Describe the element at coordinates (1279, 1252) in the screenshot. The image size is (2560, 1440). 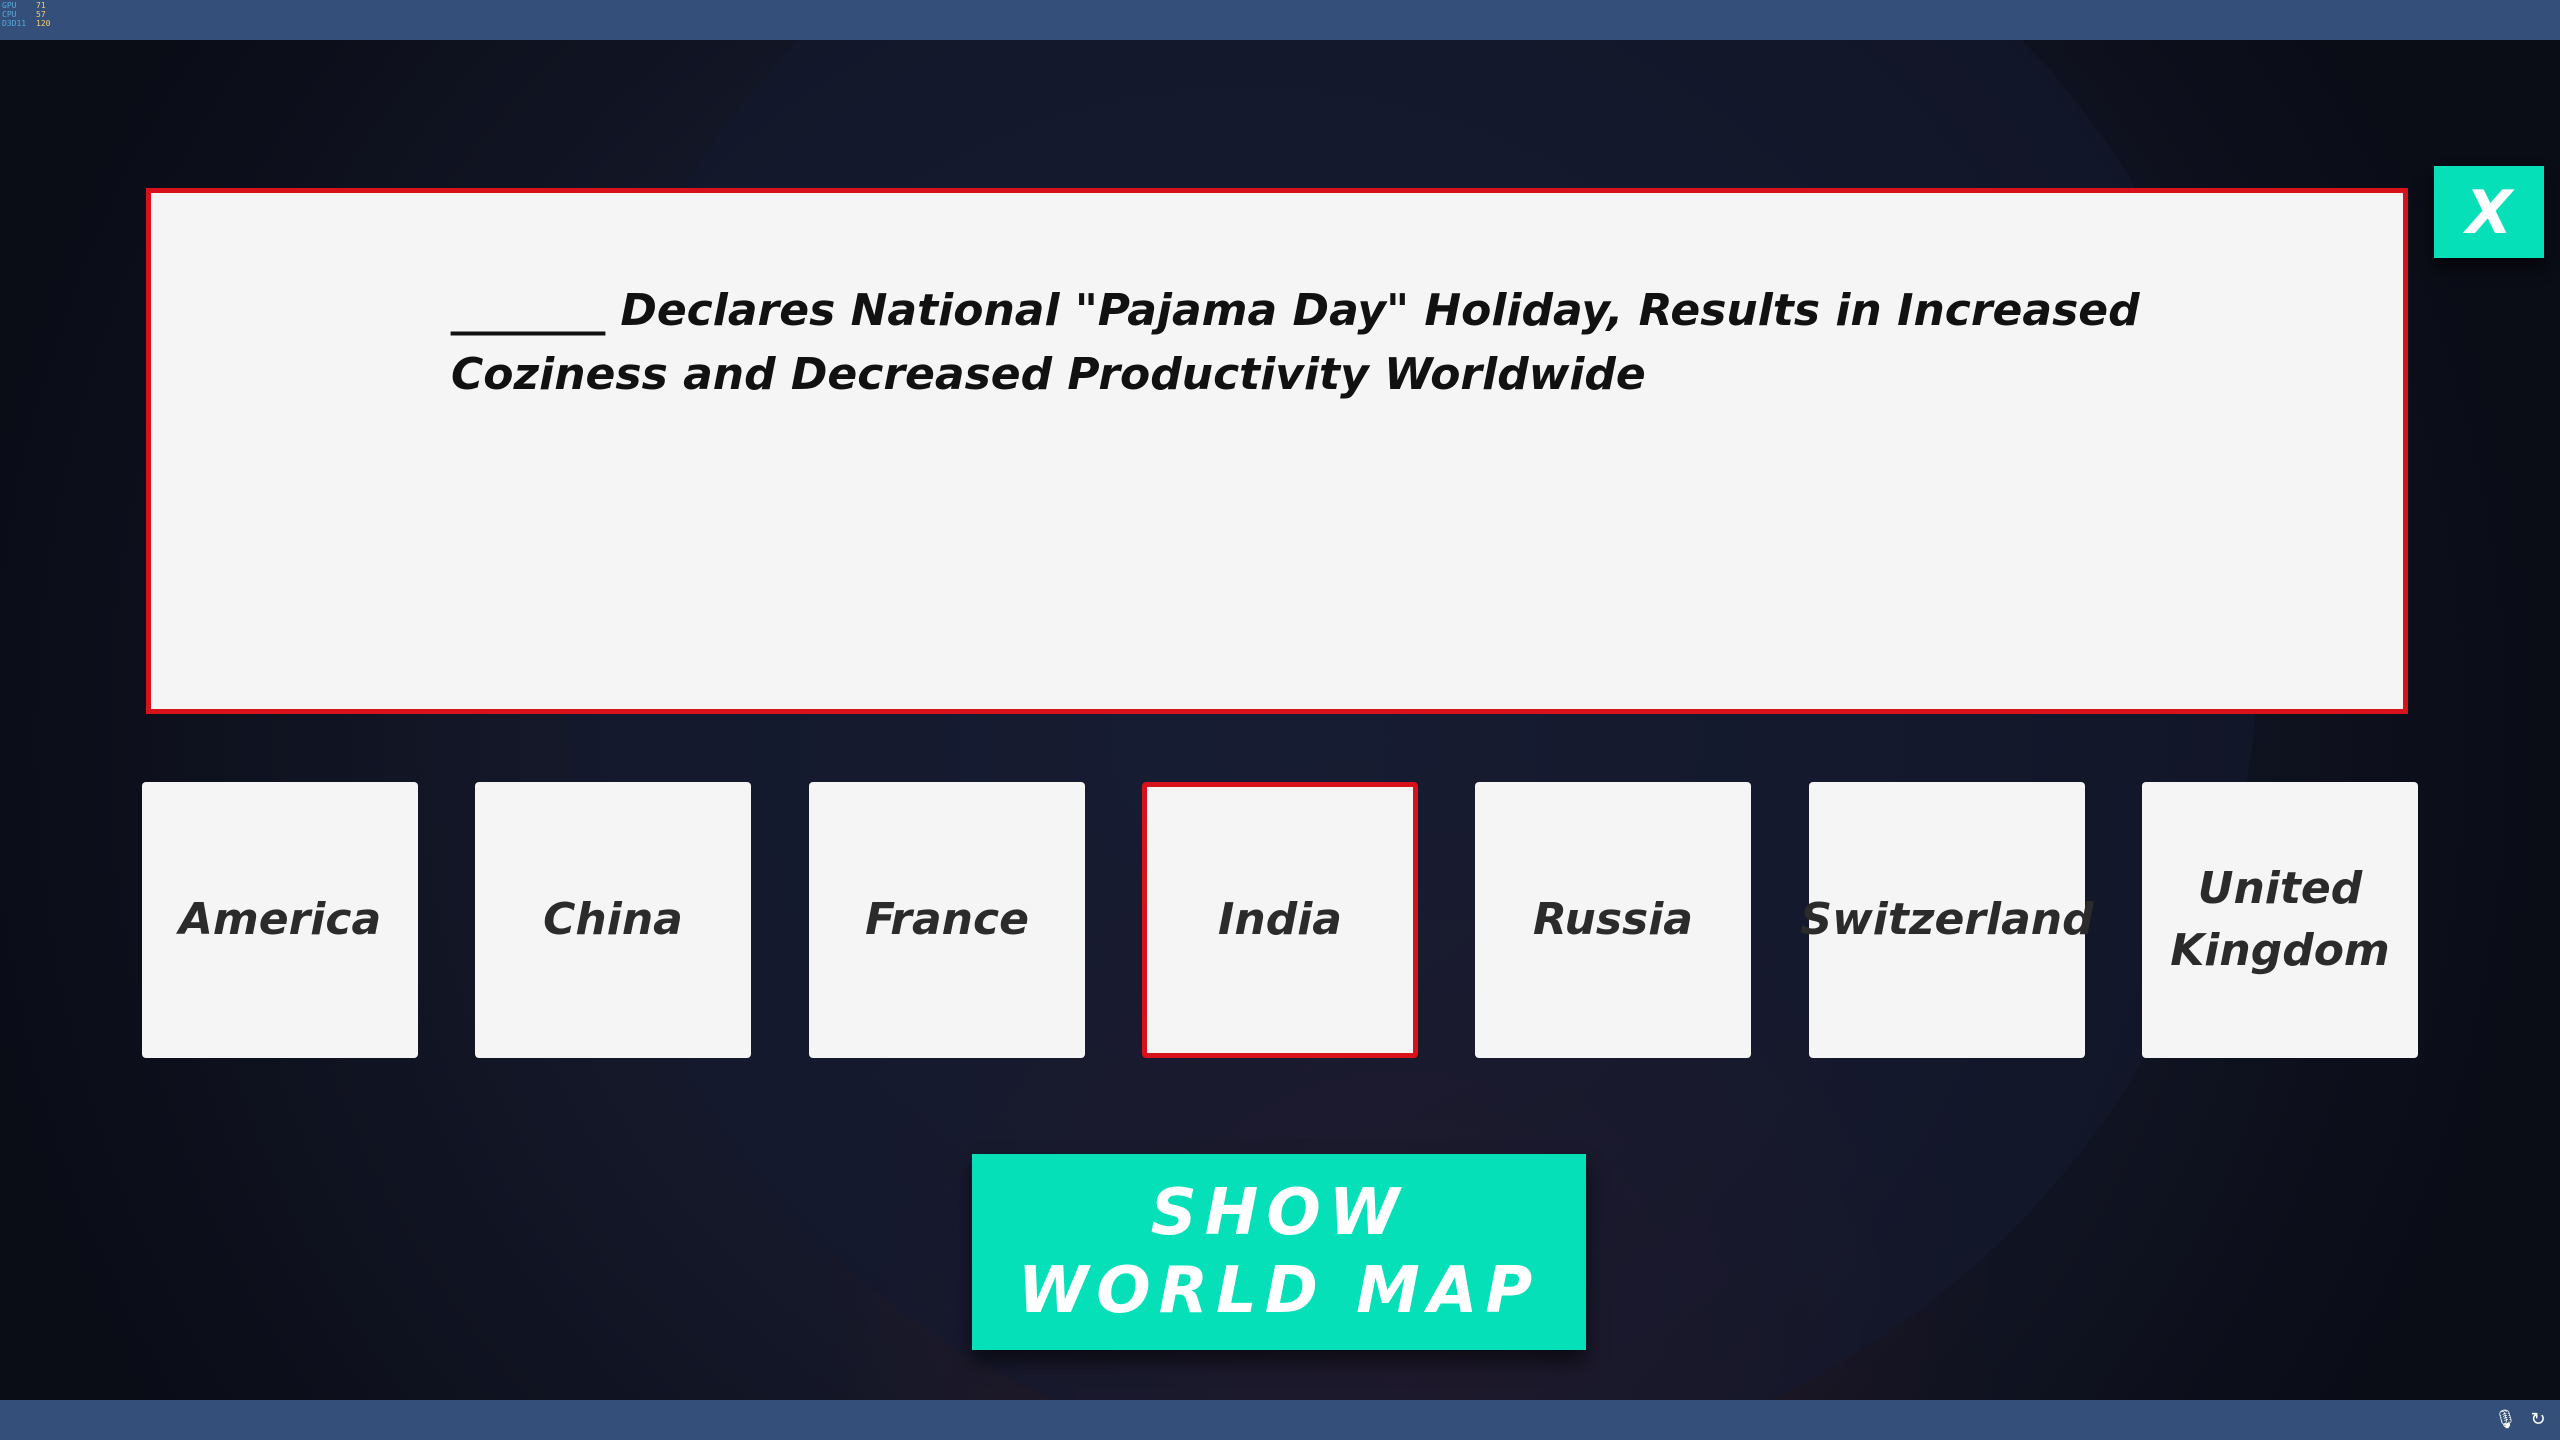
I see `show-world-map-button: SHOW WORLD MAP` at that location.